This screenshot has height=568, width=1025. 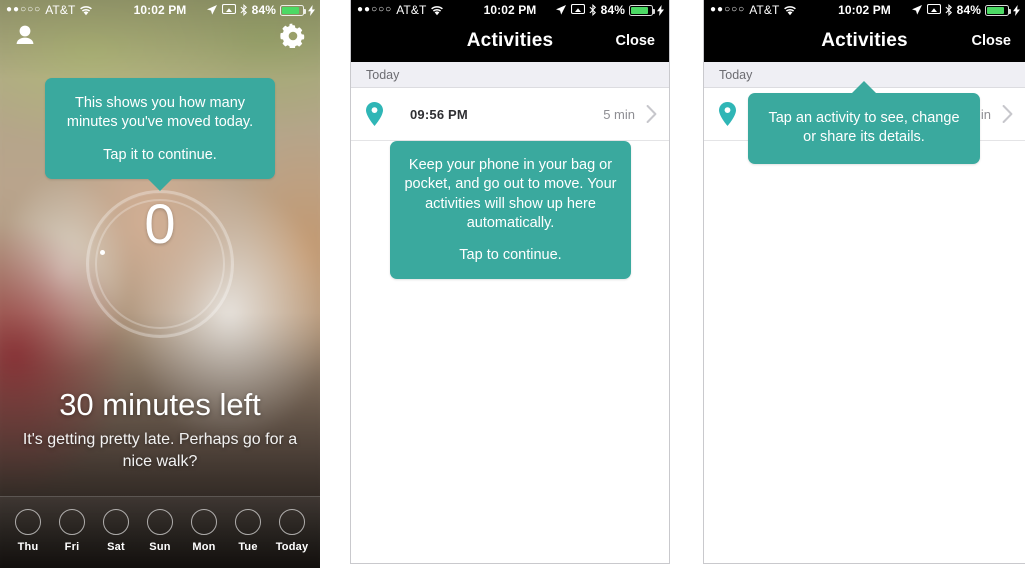 I want to click on day-item: Sat, so click(x=116, y=530).